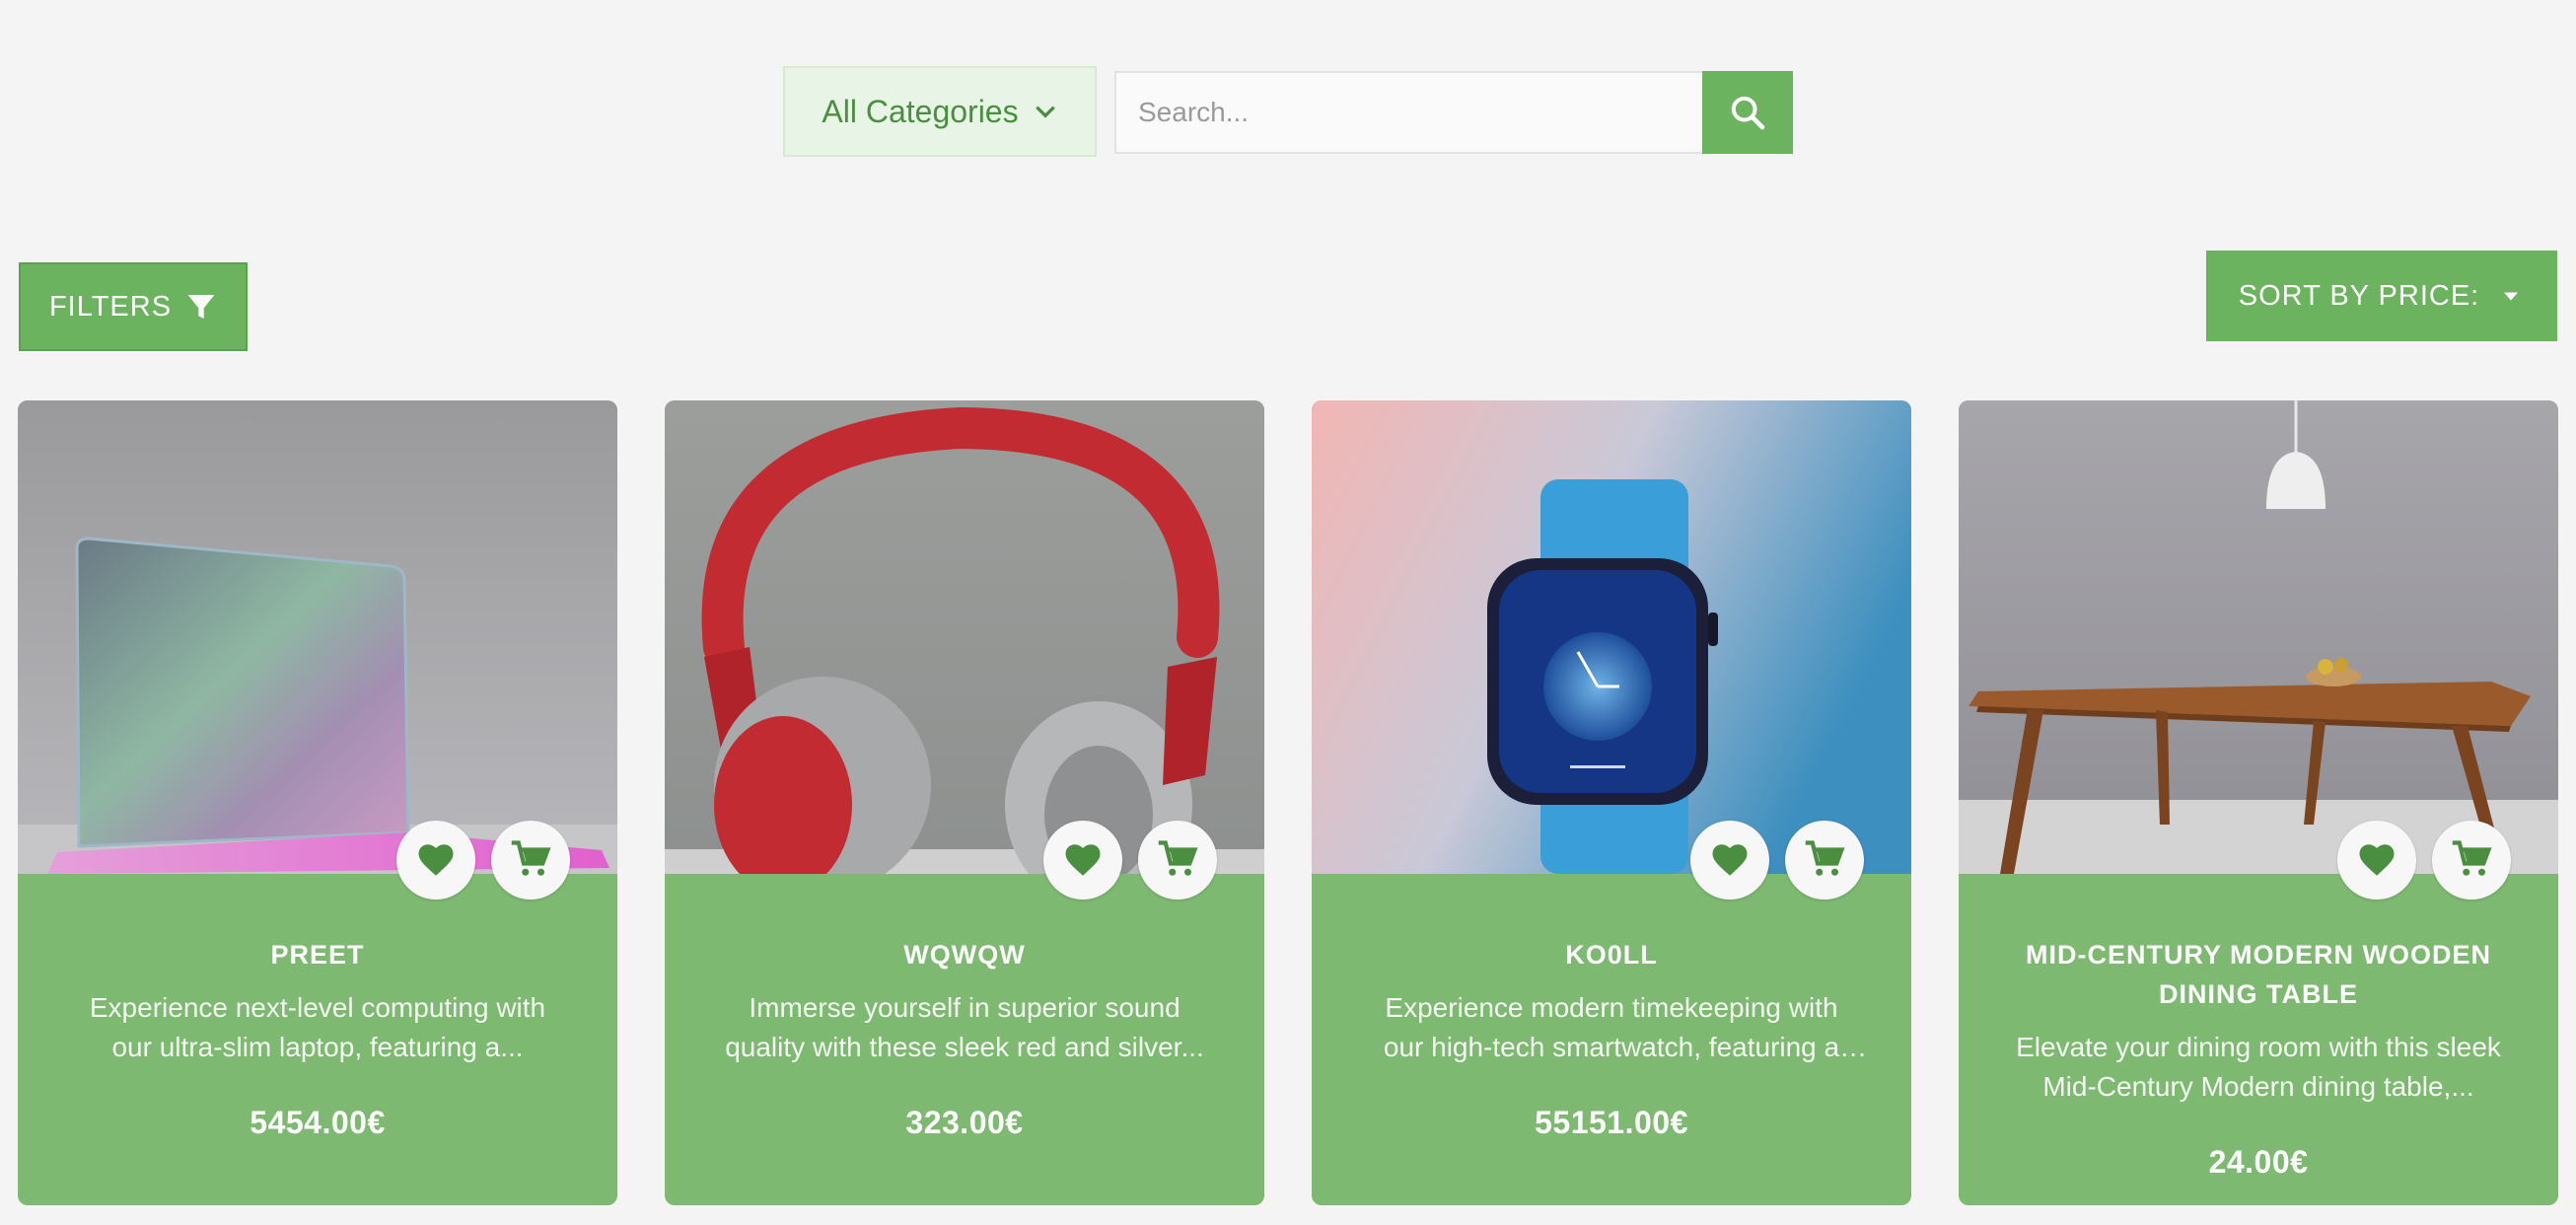 The height and width of the screenshot is (1225, 2576). Describe the element at coordinates (965, 1122) in the screenshot. I see `product-price: 323.00€` at that location.